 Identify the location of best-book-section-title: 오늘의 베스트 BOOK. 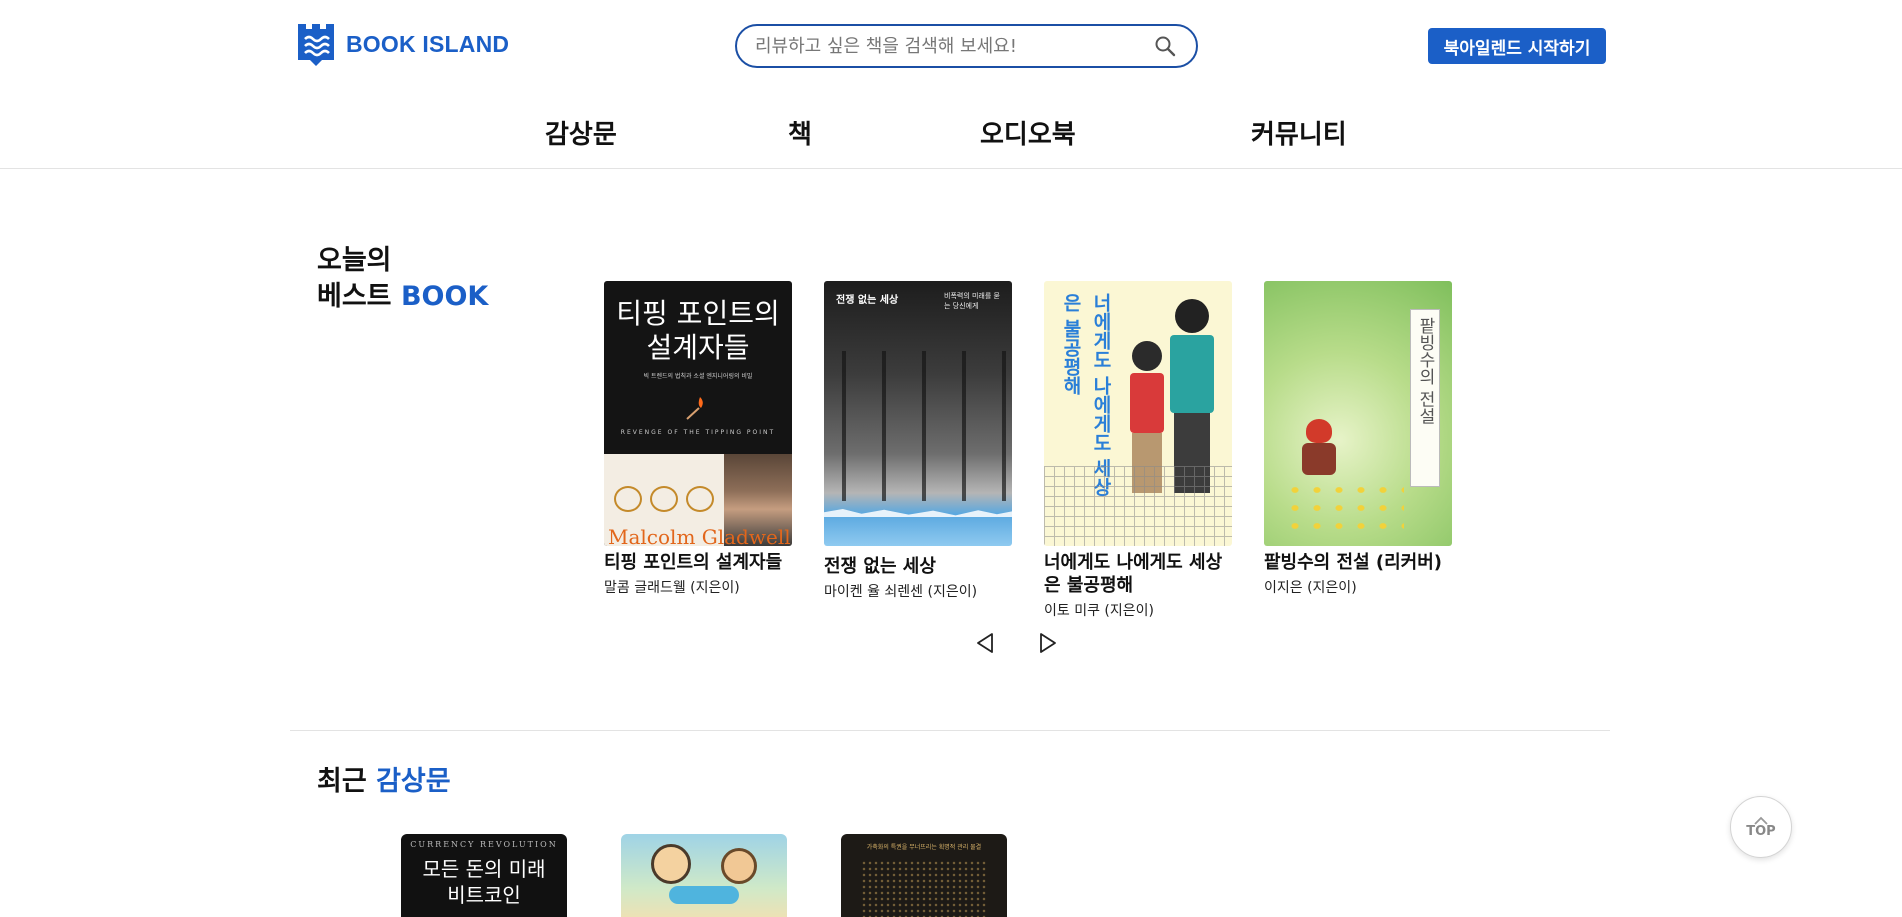
(402, 279).